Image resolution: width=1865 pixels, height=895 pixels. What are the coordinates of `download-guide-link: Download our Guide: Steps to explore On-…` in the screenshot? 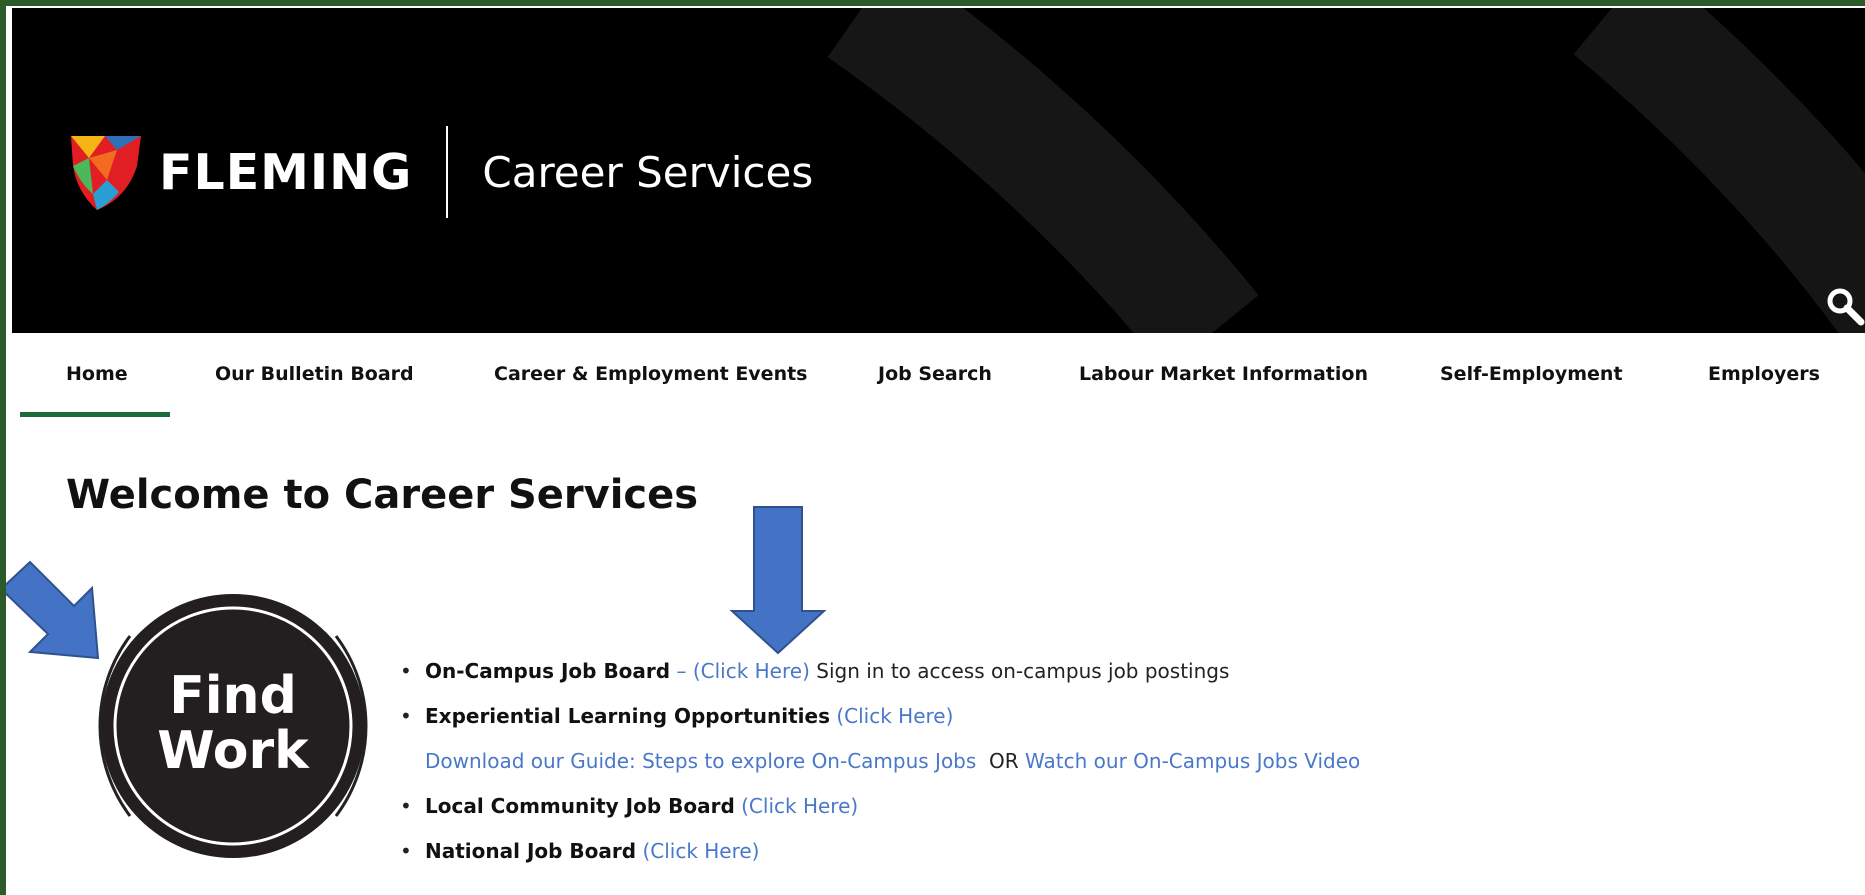 It's located at (700, 761).